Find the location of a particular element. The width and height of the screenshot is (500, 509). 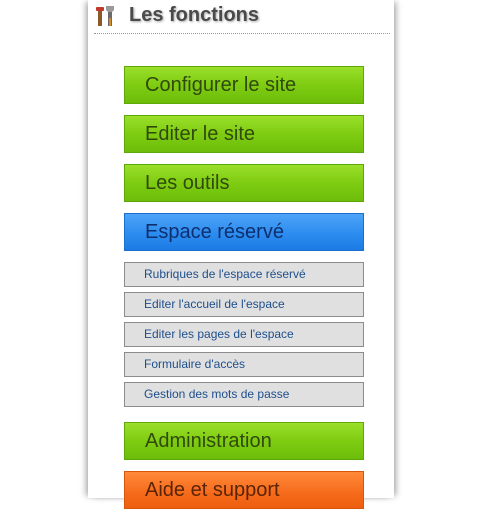

submenu-item-access-form: Formulaire d'accès is located at coordinates (244, 364).